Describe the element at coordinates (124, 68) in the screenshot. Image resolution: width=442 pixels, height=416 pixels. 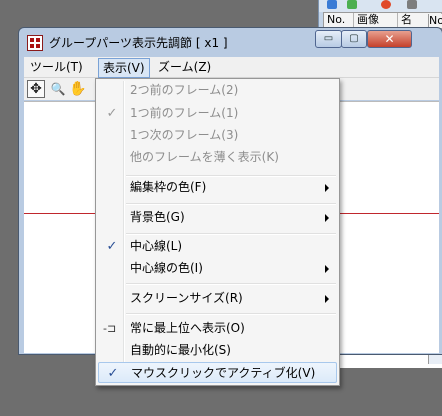
I see `menu-view: 表示(V)` at that location.